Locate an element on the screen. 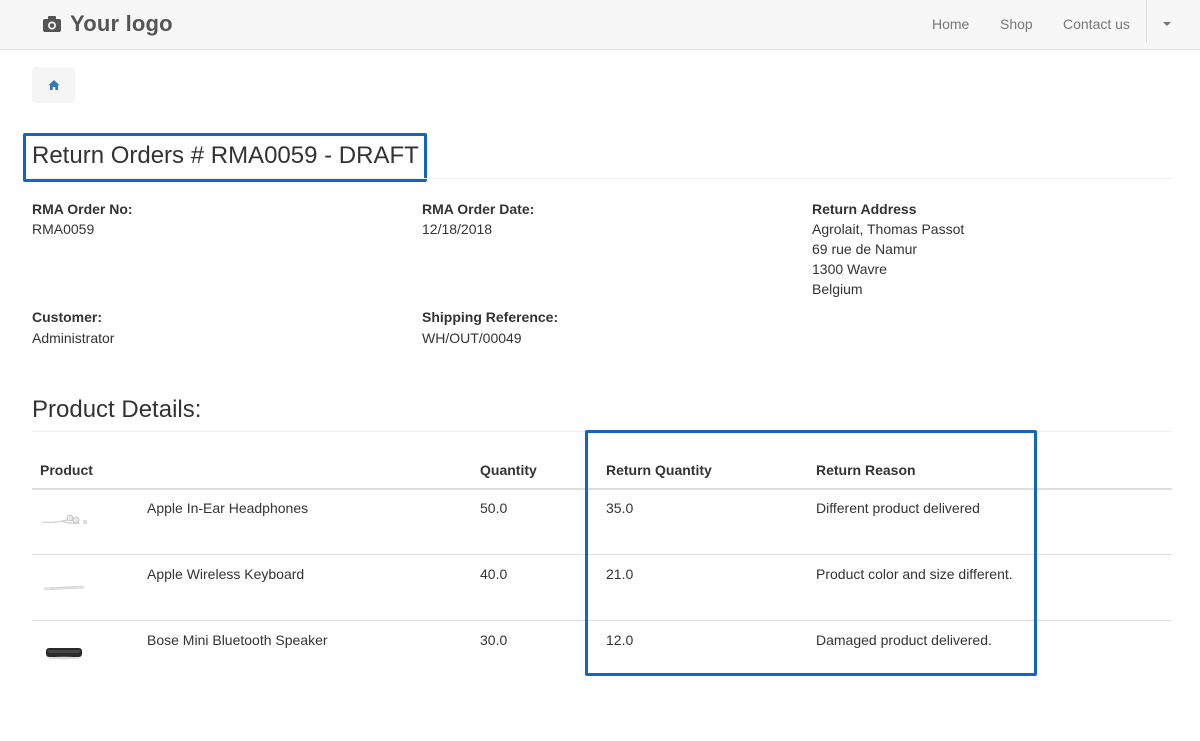 This screenshot has width=1200, height=741. product-details-title: Product Details: is located at coordinates (117, 409).